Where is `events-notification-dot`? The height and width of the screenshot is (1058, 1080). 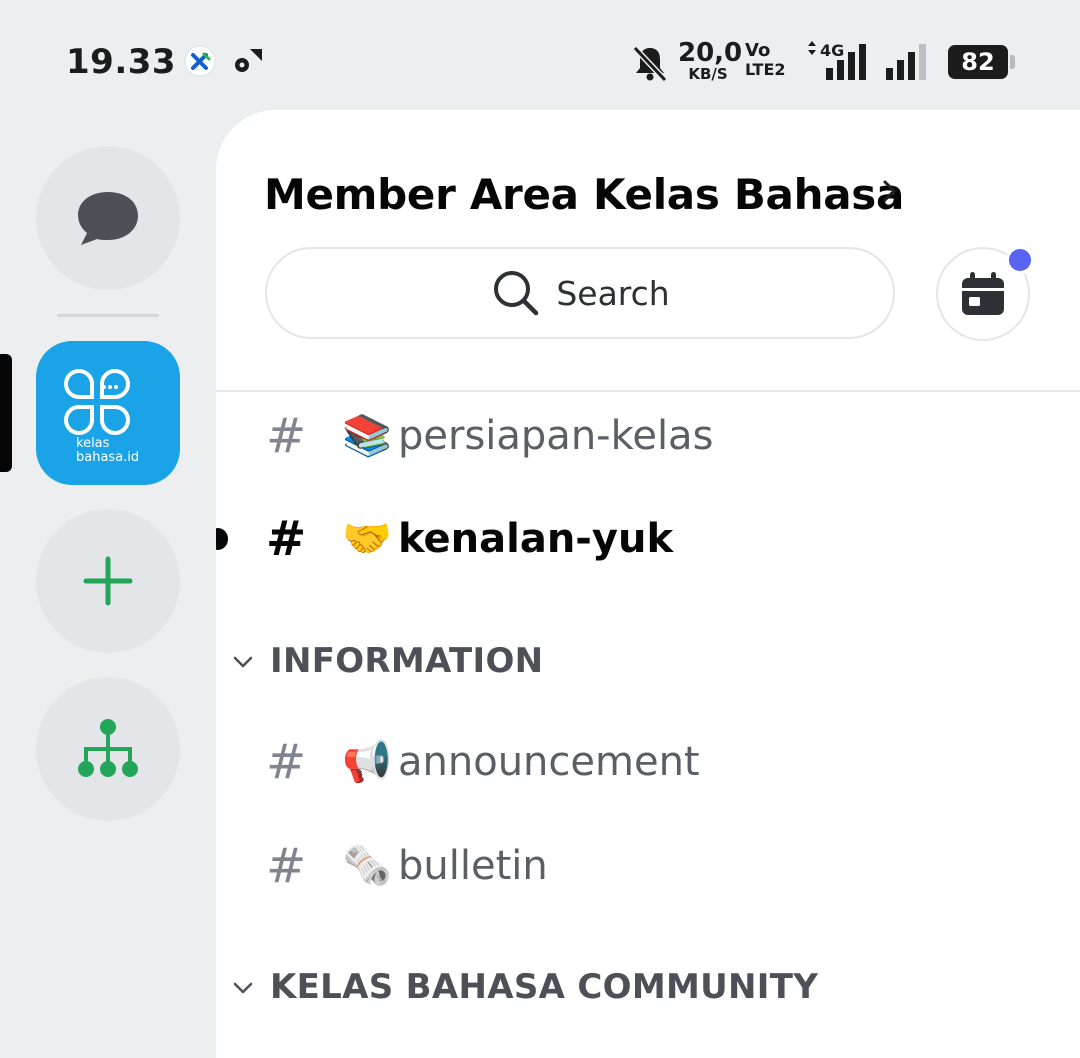 events-notification-dot is located at coordinates (1020, 260).